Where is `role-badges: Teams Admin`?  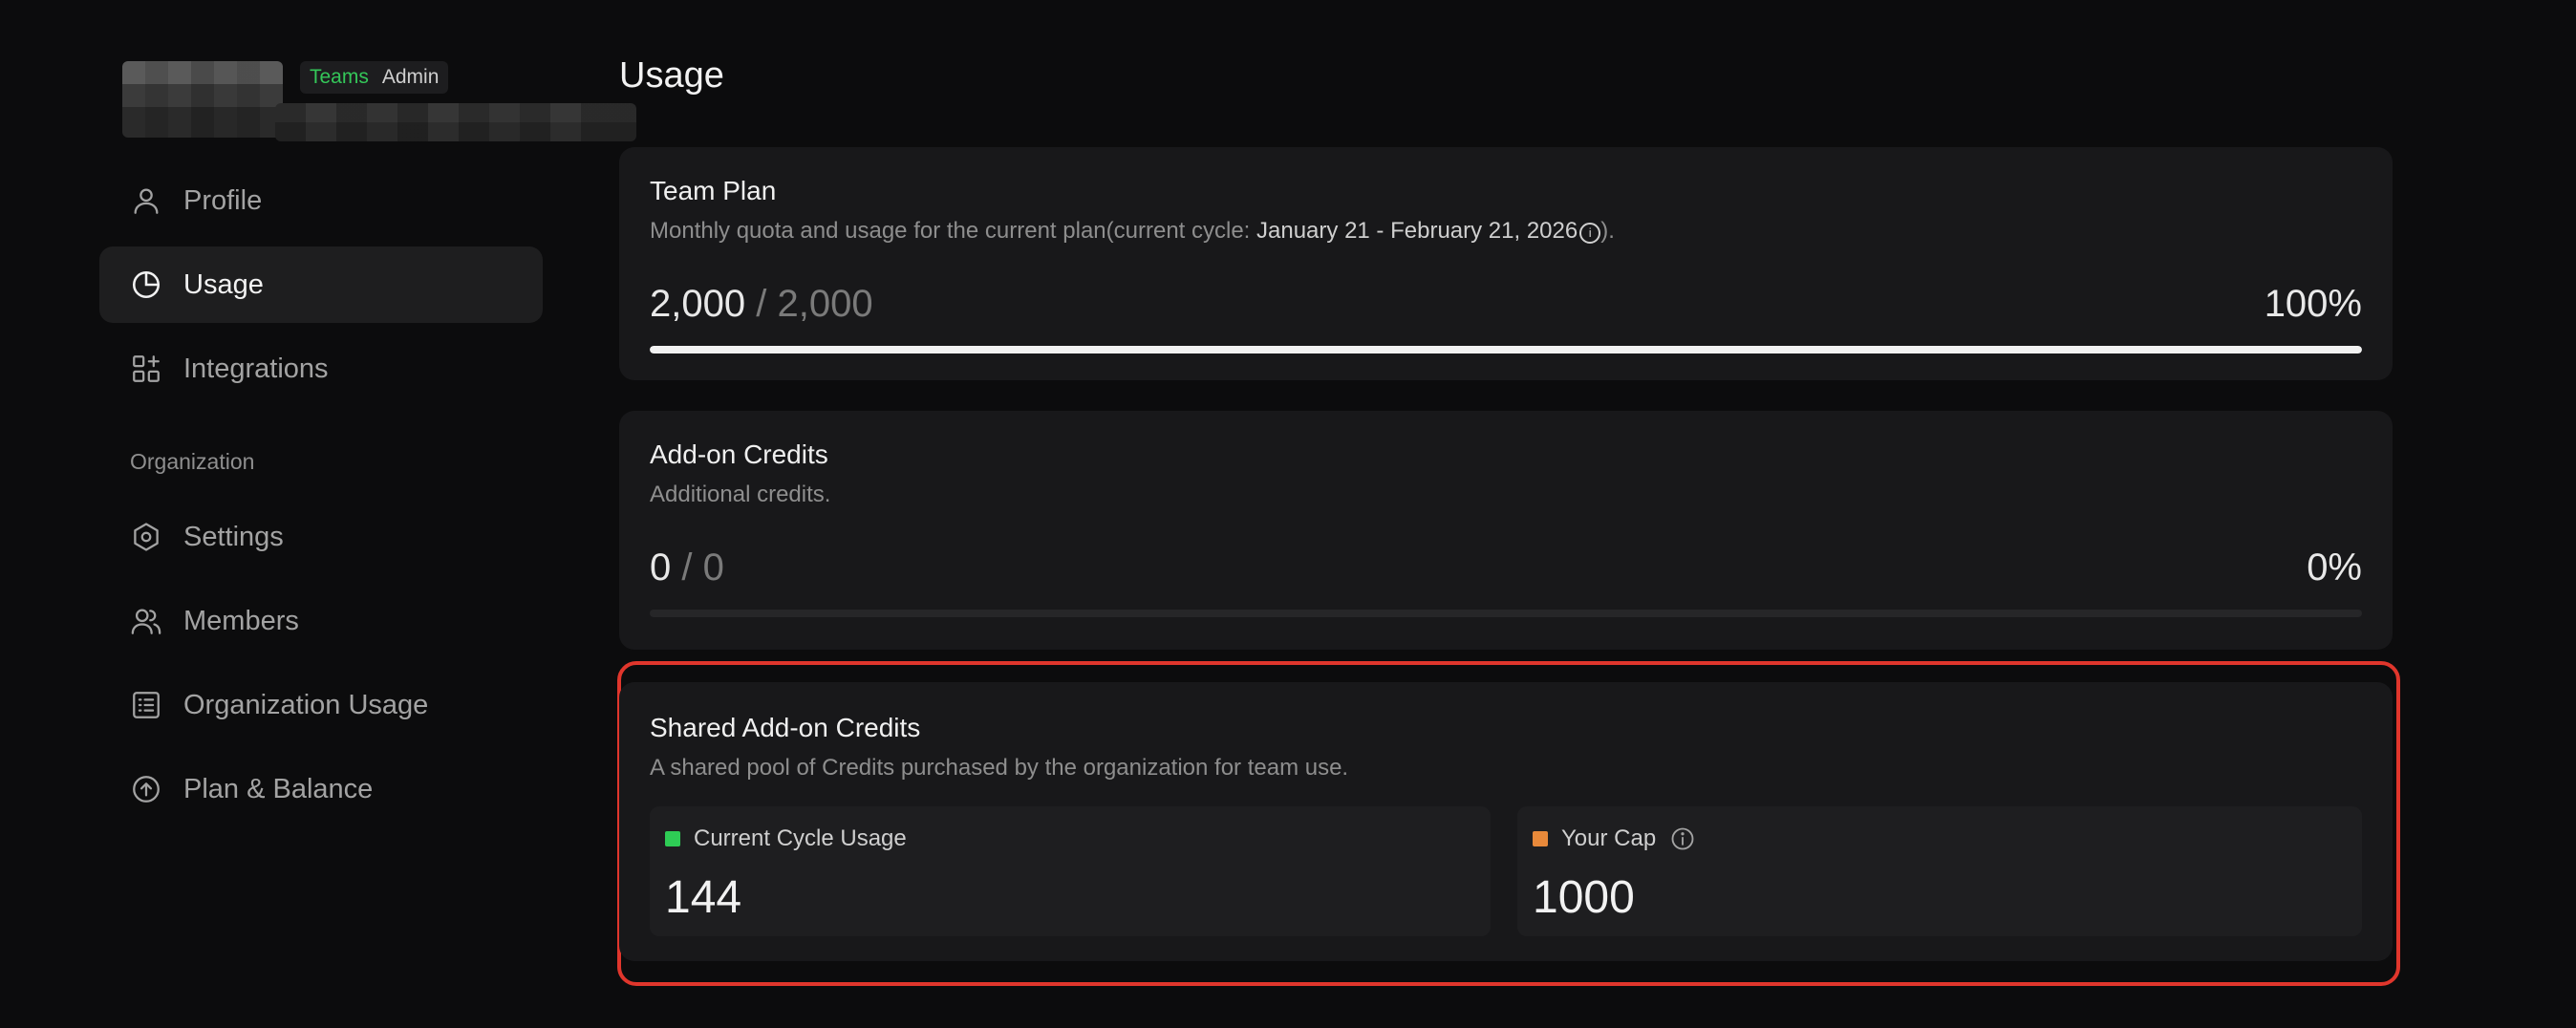
role-badges: Teams Admin is located at coordinates (374, 77).